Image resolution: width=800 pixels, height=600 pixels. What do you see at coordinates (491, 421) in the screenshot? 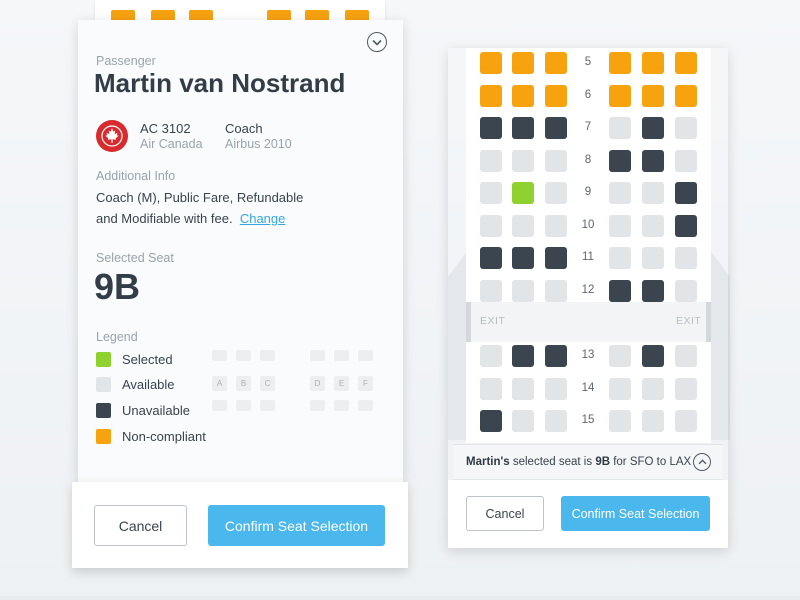
I see `seat-15A` at bounding box center [491, 421].